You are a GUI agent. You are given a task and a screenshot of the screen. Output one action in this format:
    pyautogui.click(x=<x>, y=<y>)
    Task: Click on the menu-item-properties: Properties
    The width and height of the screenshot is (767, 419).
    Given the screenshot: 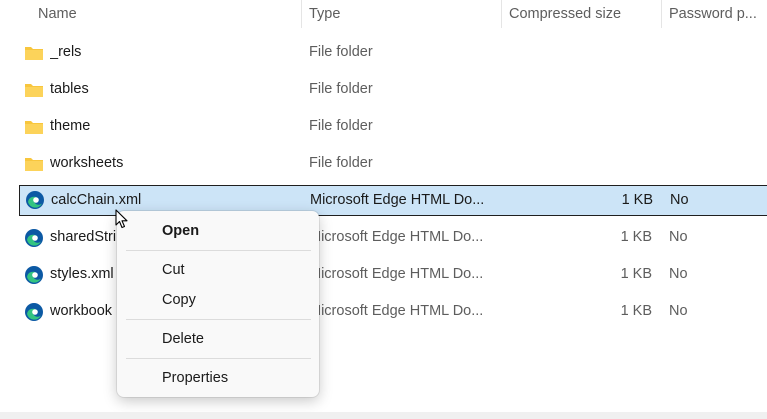 What is the action you would take?
    pyautogui.click(x=218, y=378)
    